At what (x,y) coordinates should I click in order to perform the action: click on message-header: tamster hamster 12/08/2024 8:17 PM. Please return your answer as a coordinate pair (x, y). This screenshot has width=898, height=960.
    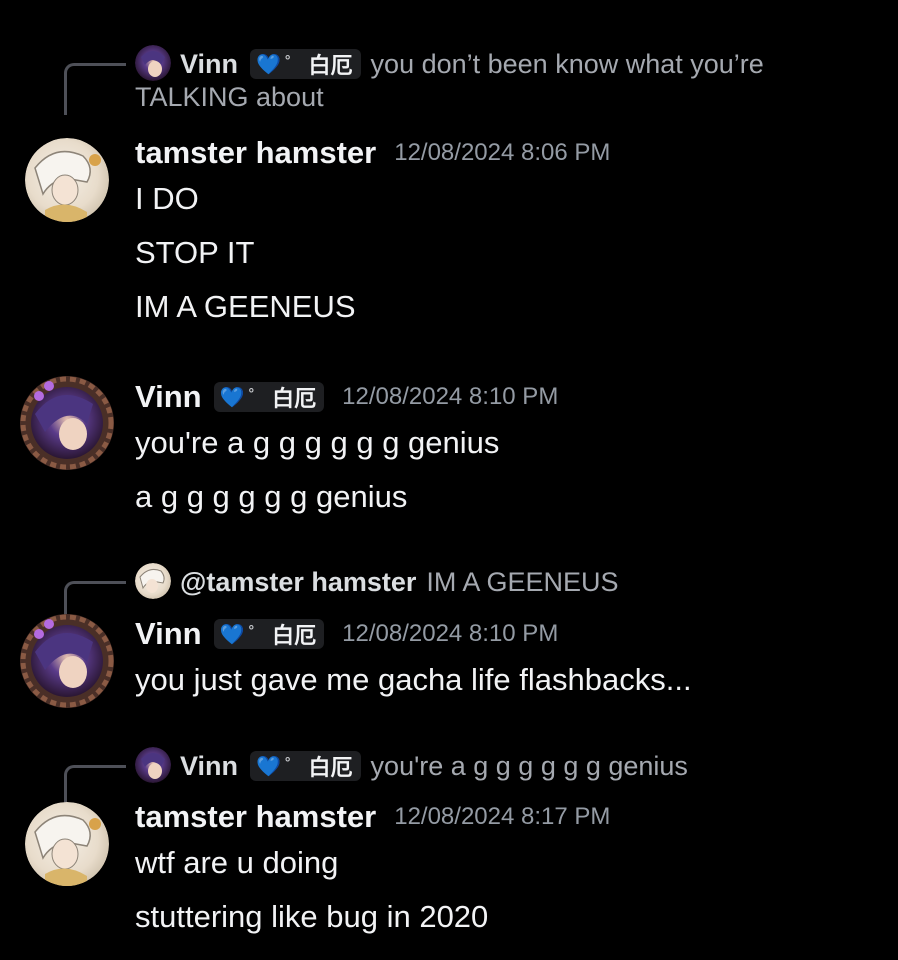
    Looking at the image, I should click on (372, 817).